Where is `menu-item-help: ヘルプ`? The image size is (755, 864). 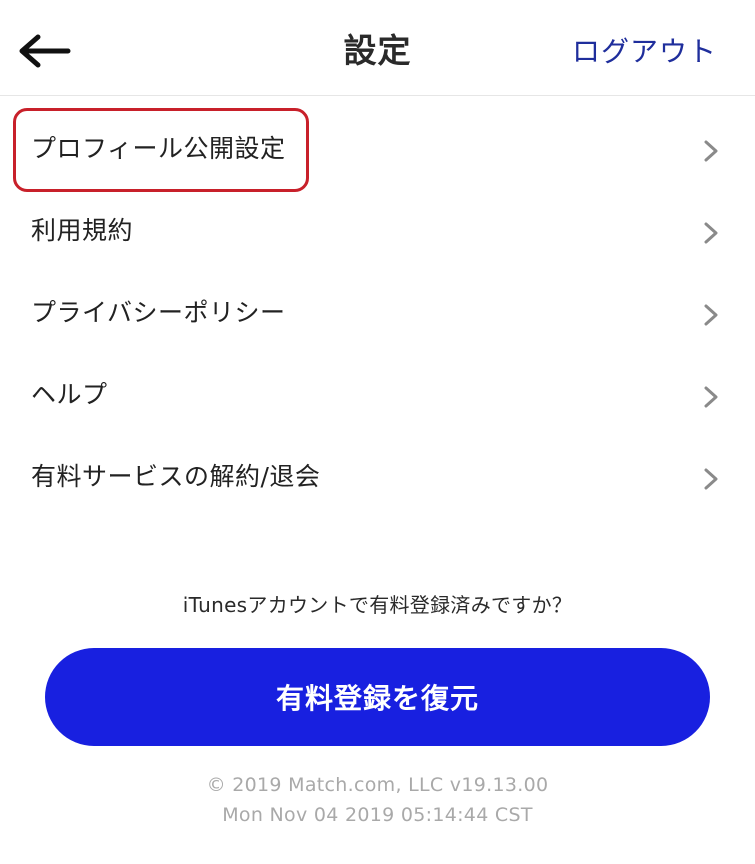
menu-item-help: ヘルプ is located at coordinates (377, 395).